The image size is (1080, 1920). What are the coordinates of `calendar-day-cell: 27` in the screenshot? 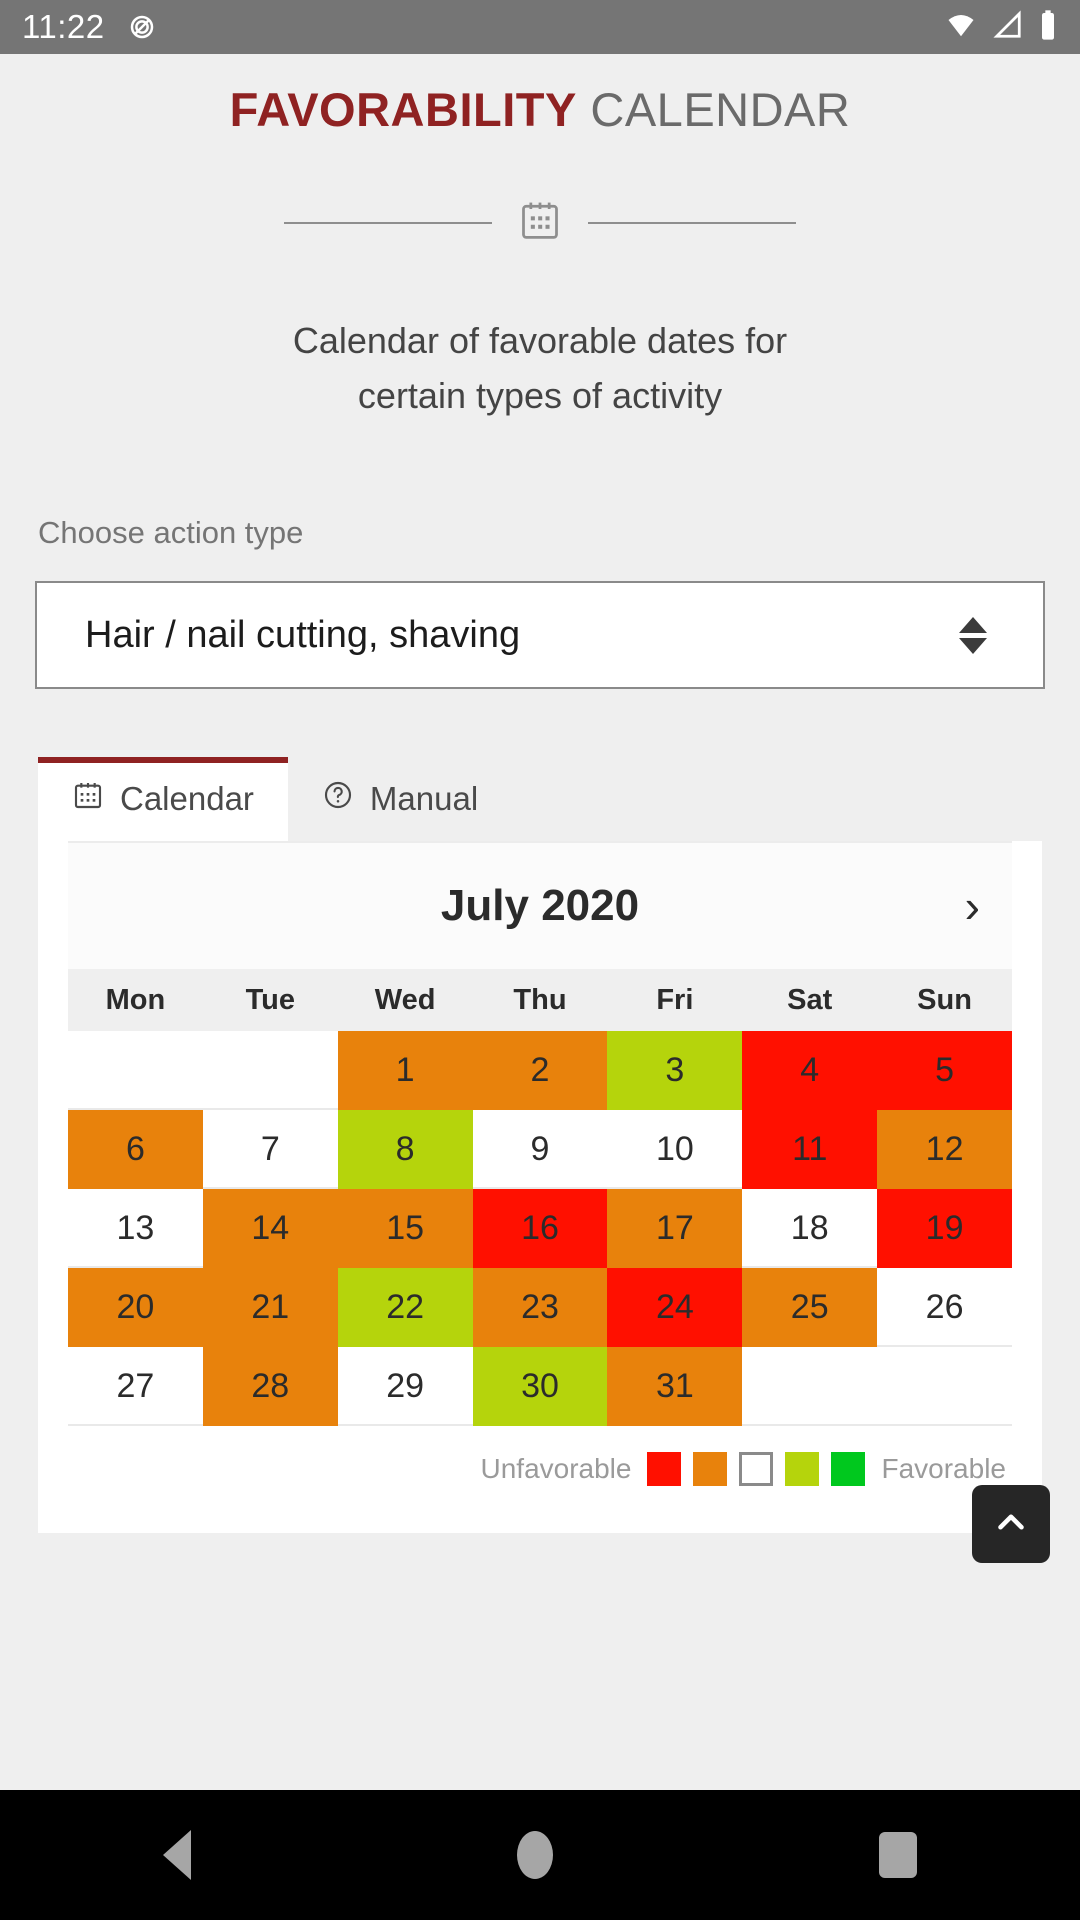 It's located at (135, 1386).